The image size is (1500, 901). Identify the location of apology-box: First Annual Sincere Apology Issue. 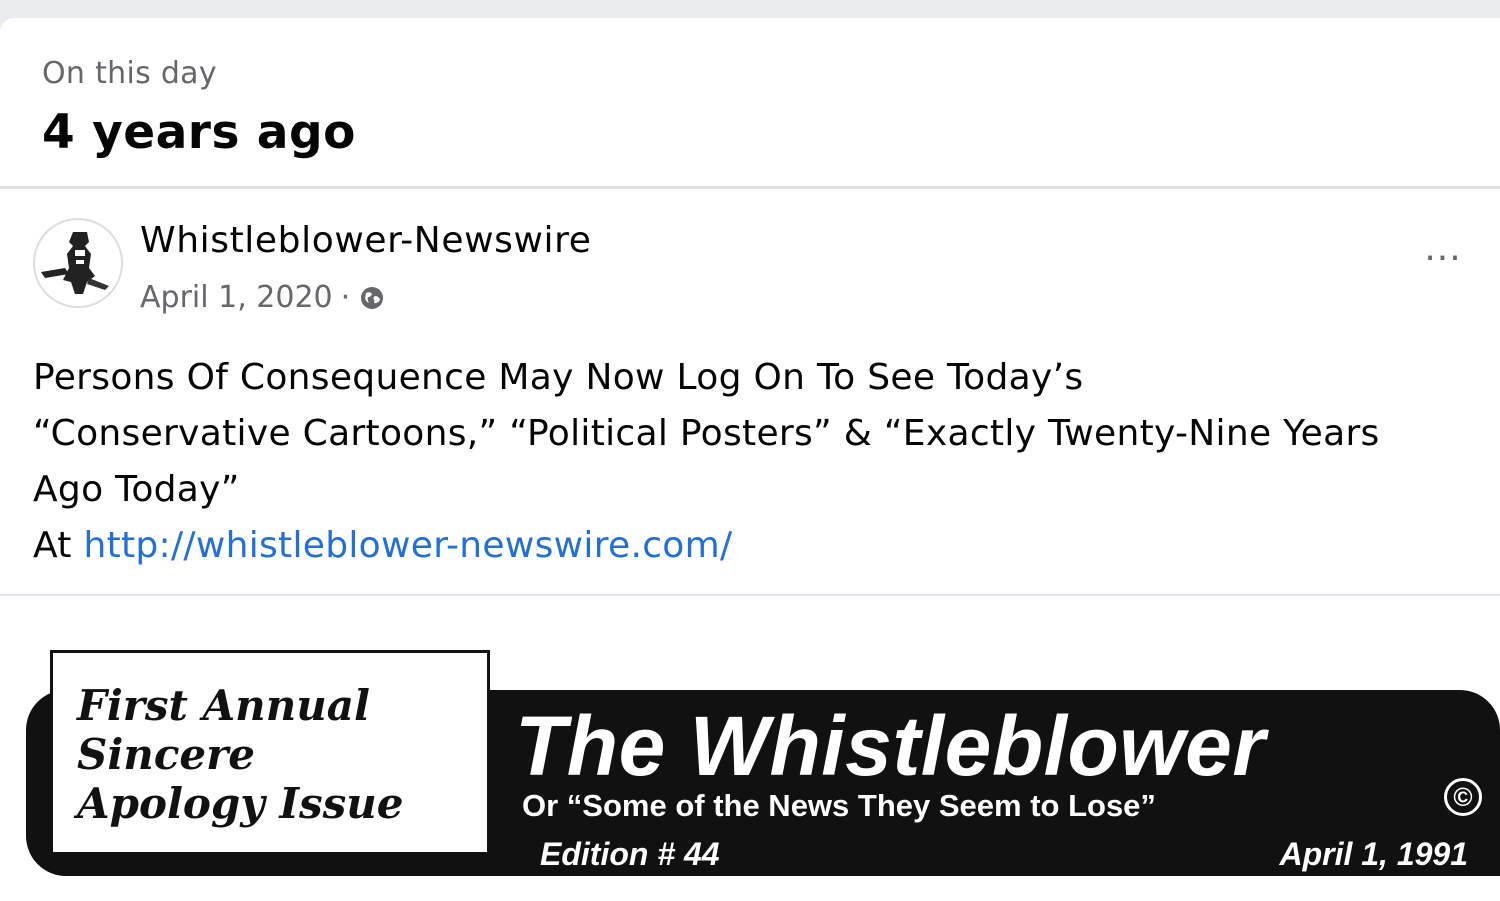
(270, 752).